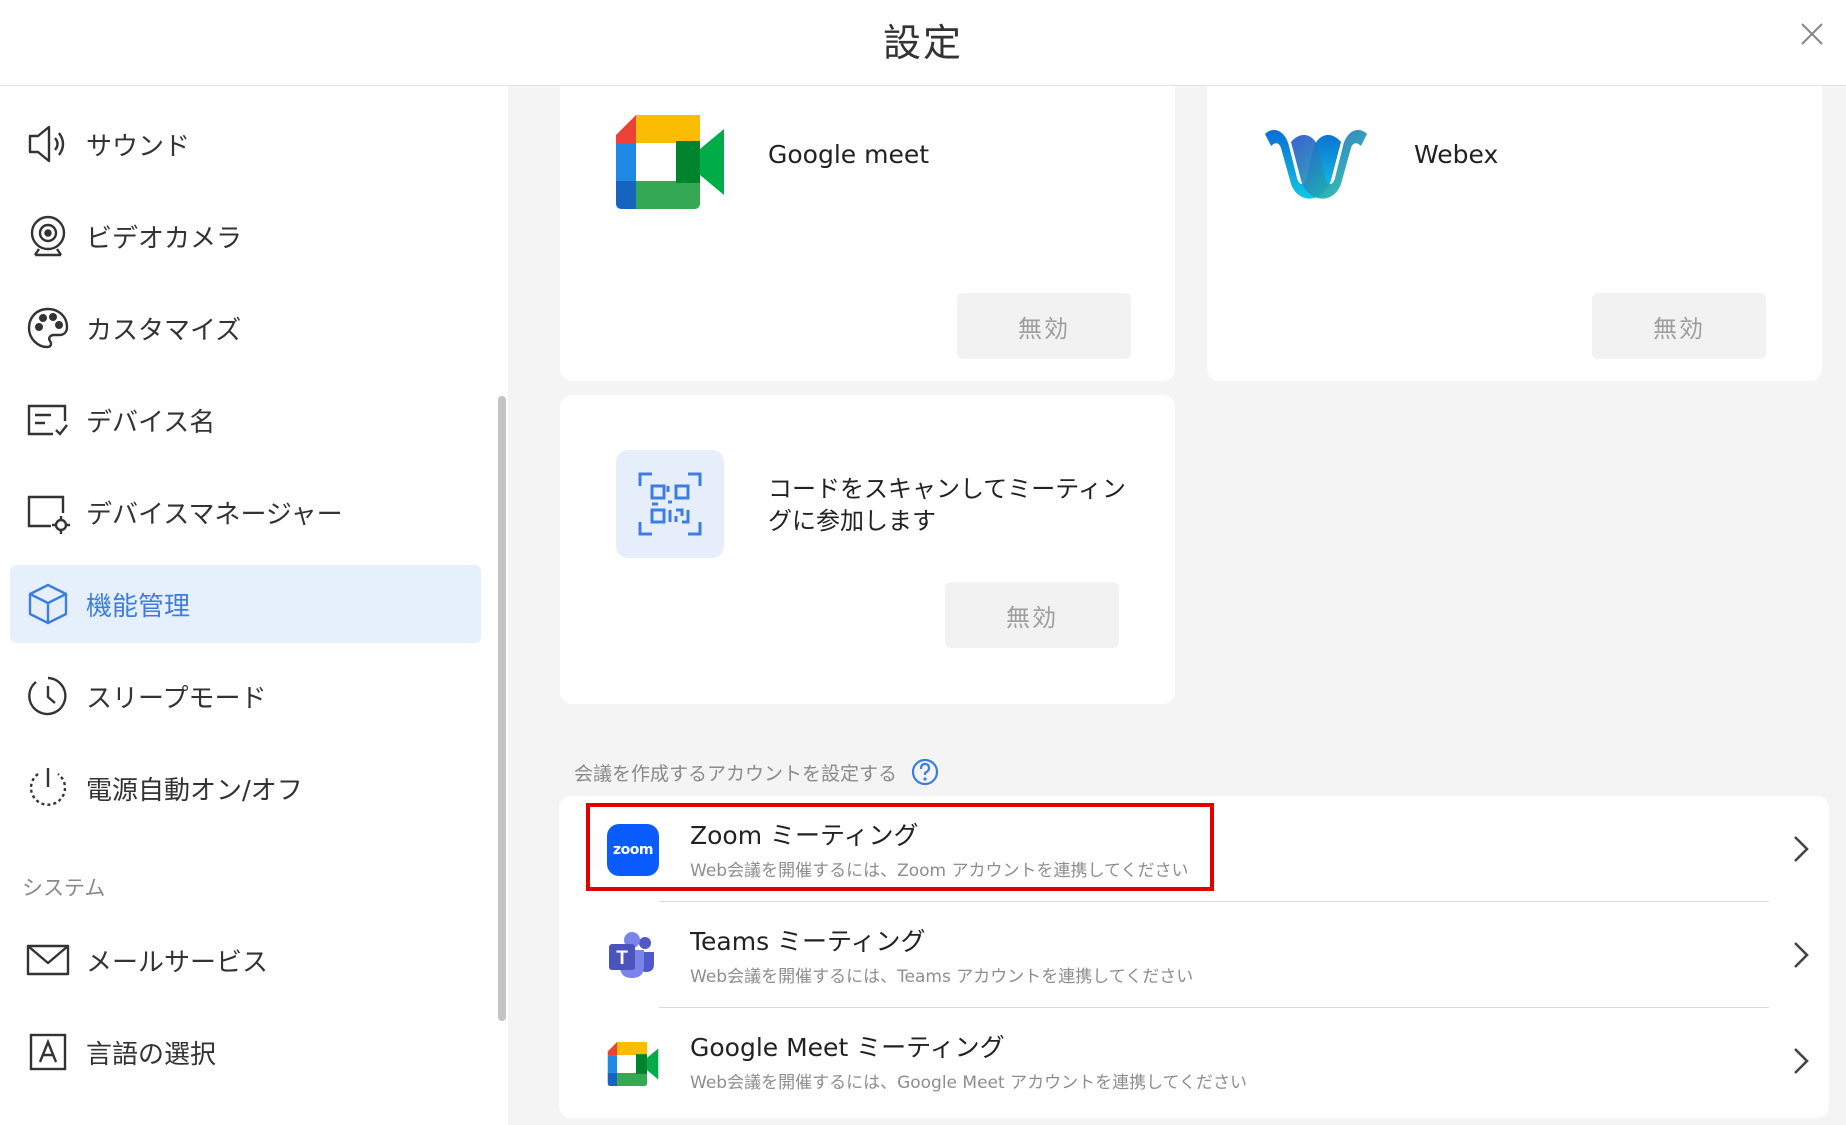 The image size is (1846, 1125). Describe the element at coordinates (622, 958) in the screenshot. I see `teams-logo-text: T` at that location.